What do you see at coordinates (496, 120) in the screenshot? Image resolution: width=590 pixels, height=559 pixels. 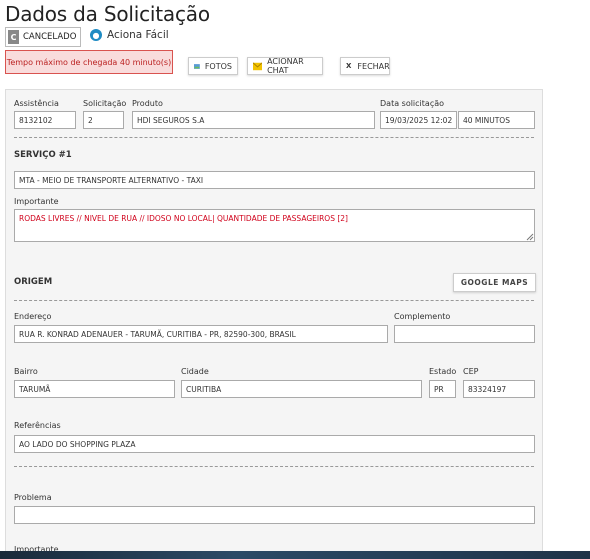 I see `tempo-field: 40 MINUTOS` at bounding box center [496, 120].